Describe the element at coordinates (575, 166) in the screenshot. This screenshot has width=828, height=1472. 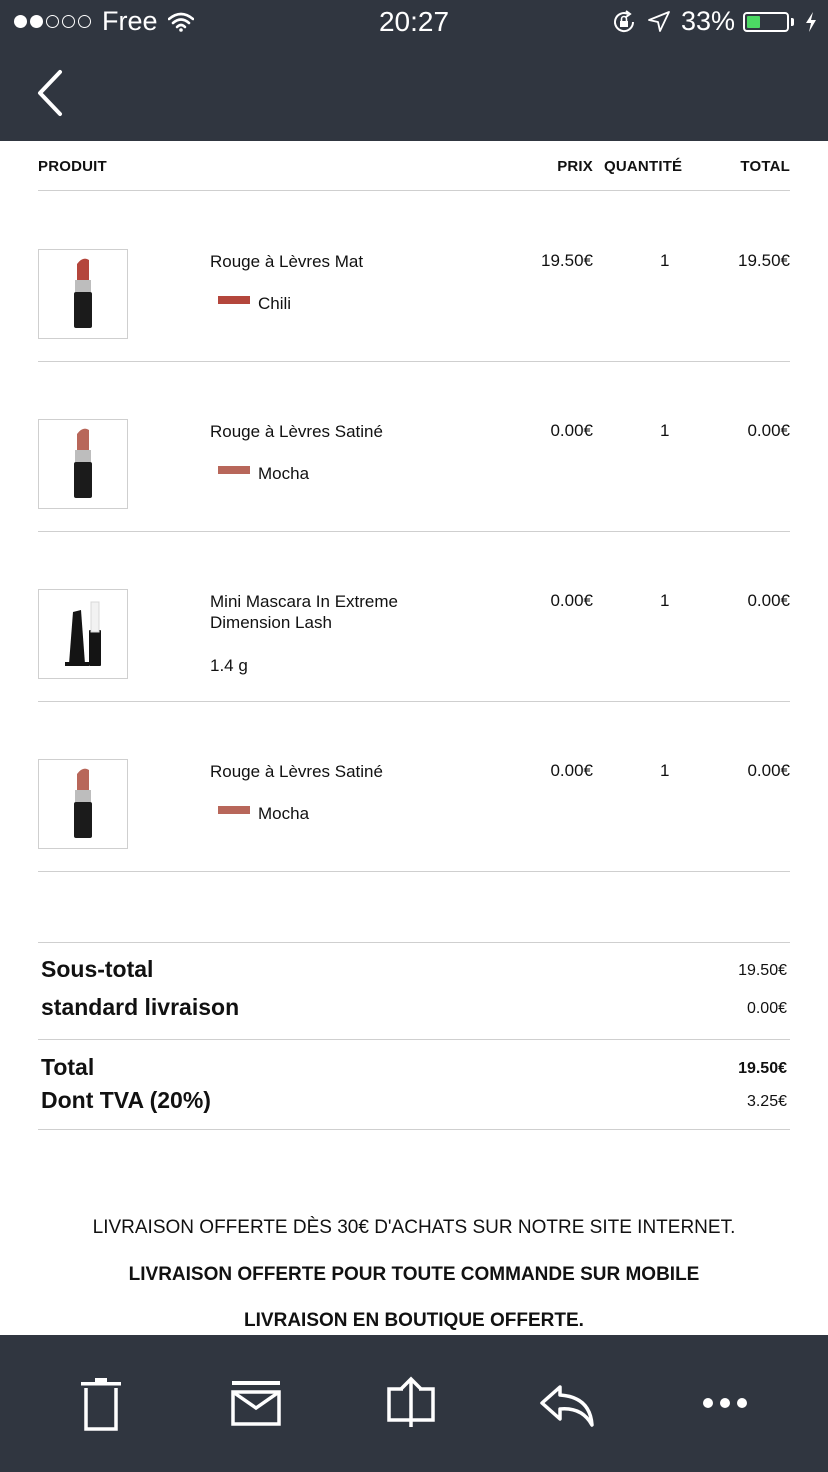
I see `header-price: PRIX` at that location.